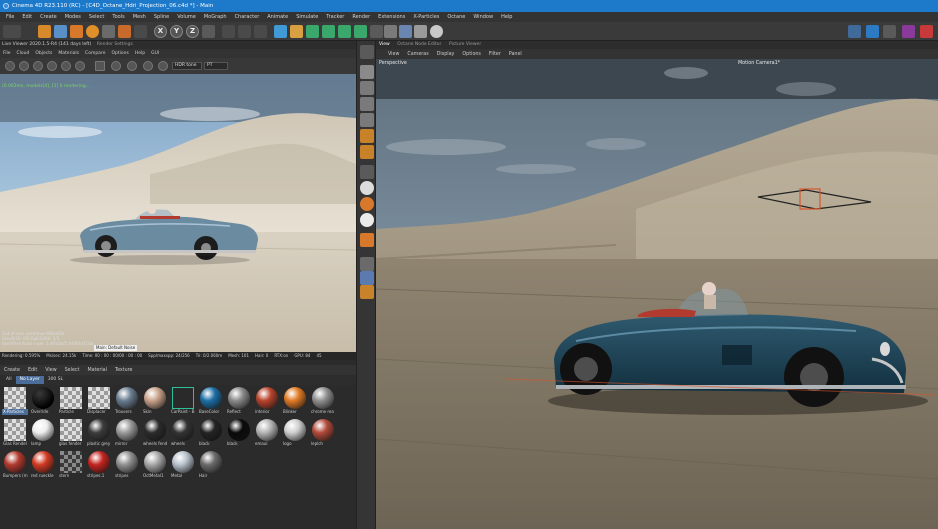  Describe the element at coordinates (360, 31) in the screenshot. I see `deformer-icon` at that location.